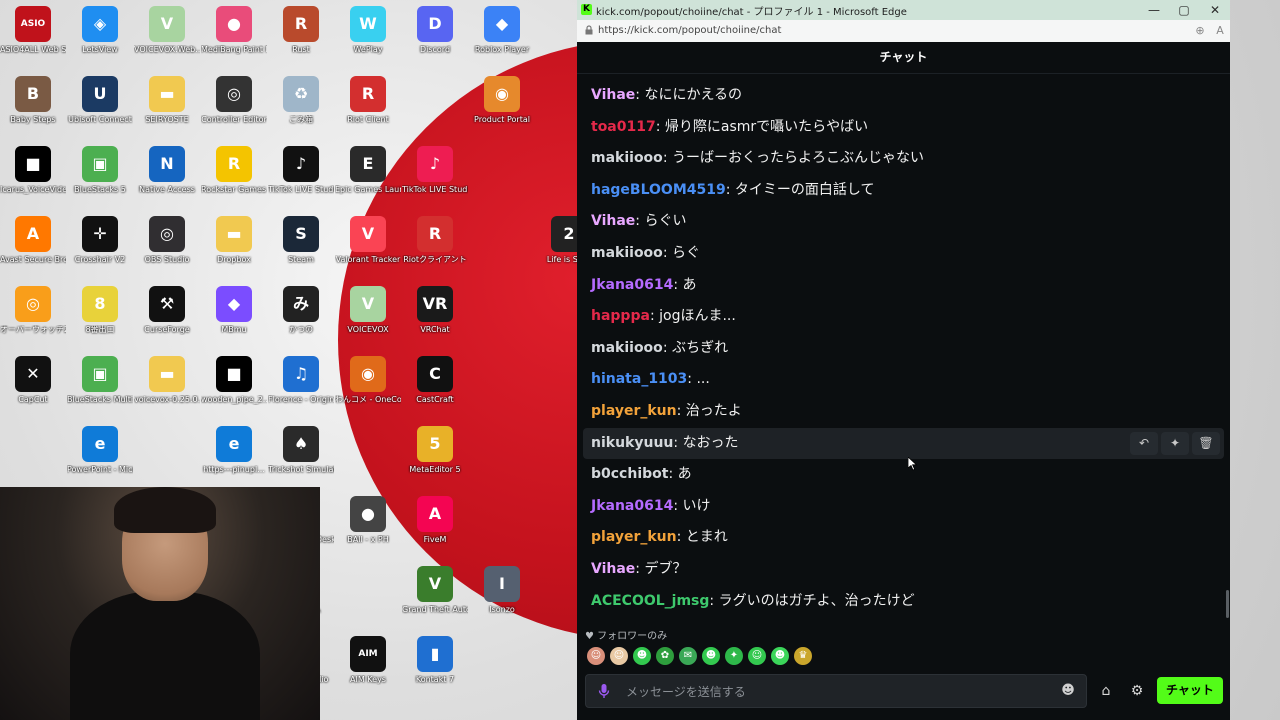  What do you see at coordinates (100, 240) in the screenshot?
I see `desktop-shortcut: ✛ Crosshair V2` at bounding box center [100, 240].